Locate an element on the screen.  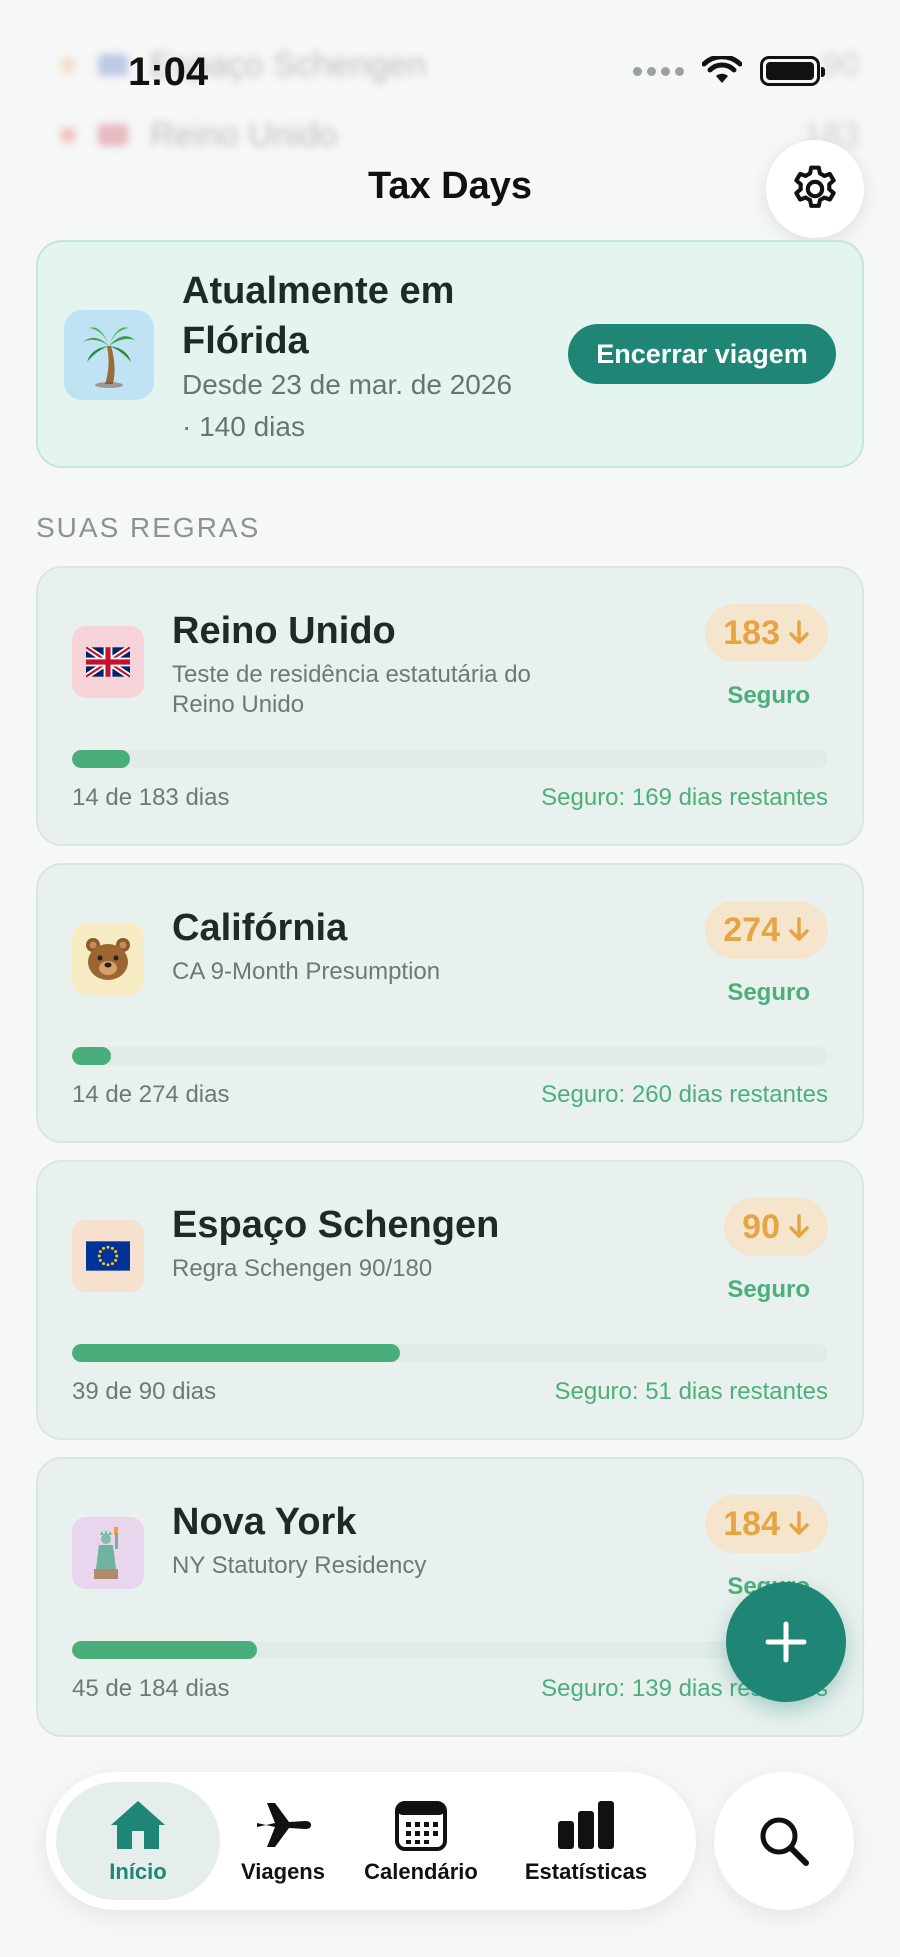
eu-flag-icon is located at coordinates (108, 1256).